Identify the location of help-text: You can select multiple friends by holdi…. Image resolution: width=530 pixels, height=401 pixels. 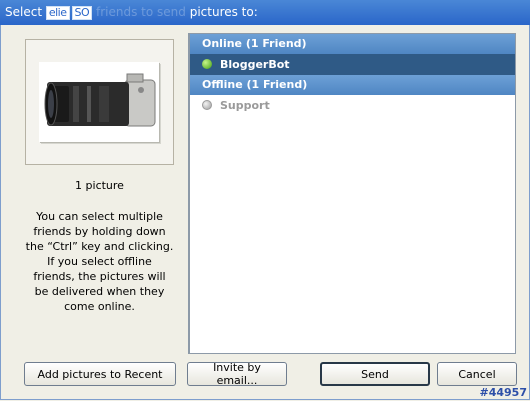
(99, 261).